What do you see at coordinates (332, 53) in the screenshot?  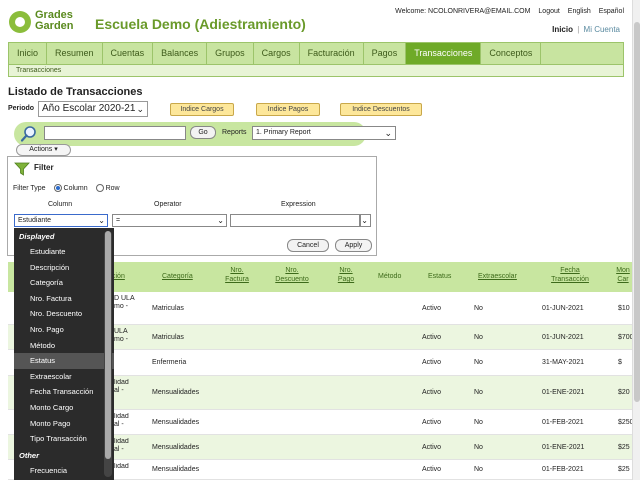 I see `menu-item-facturacion: Facturación` at bounding box center [332, 53].